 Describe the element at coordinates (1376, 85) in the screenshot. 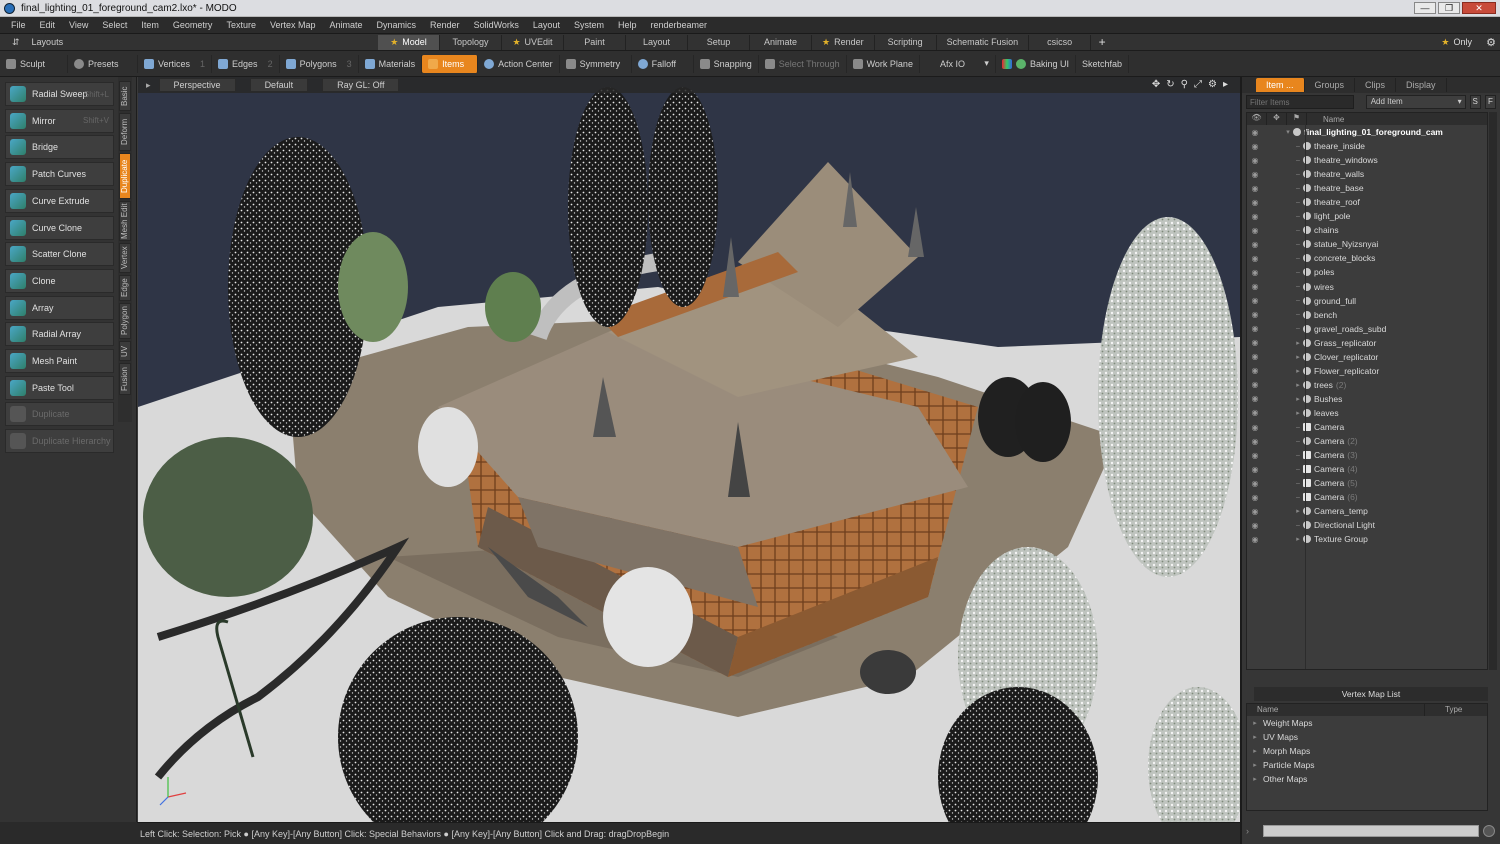

I see `item-panel-tab: Clips` at that location.